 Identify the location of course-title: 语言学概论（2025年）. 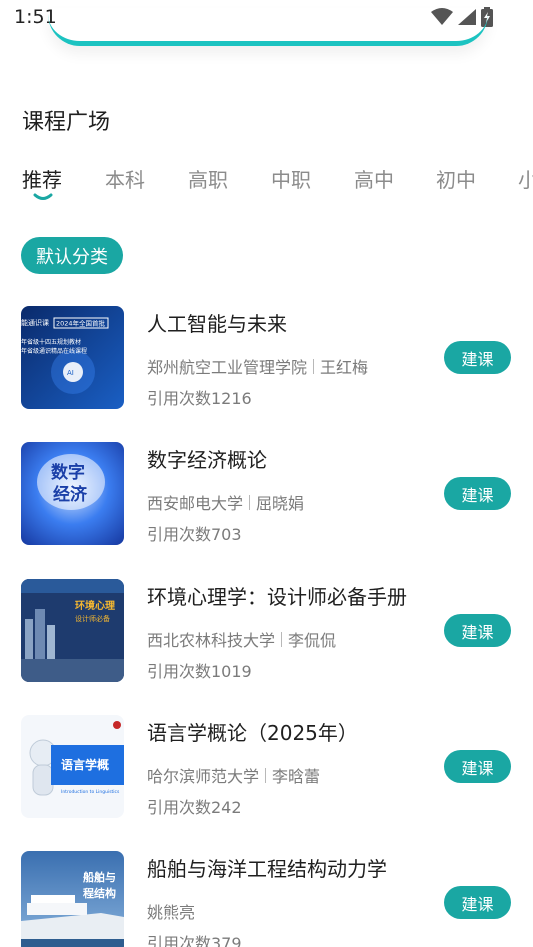
(252, 733).